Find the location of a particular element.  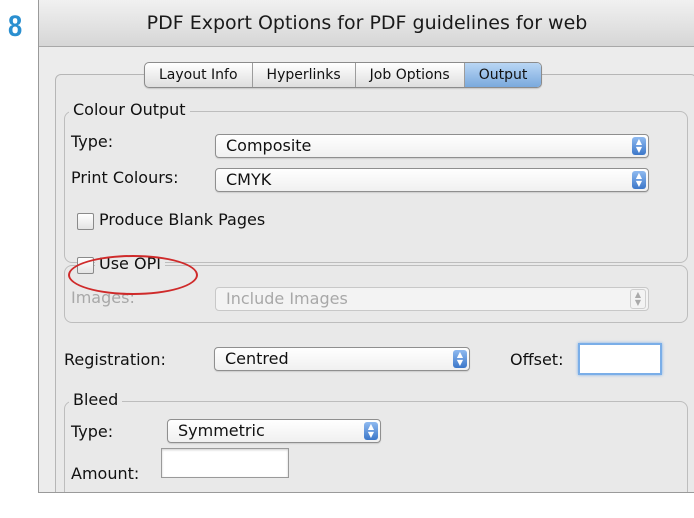

bleed-amount-label: Amount: is located at coordinates (105, 473).